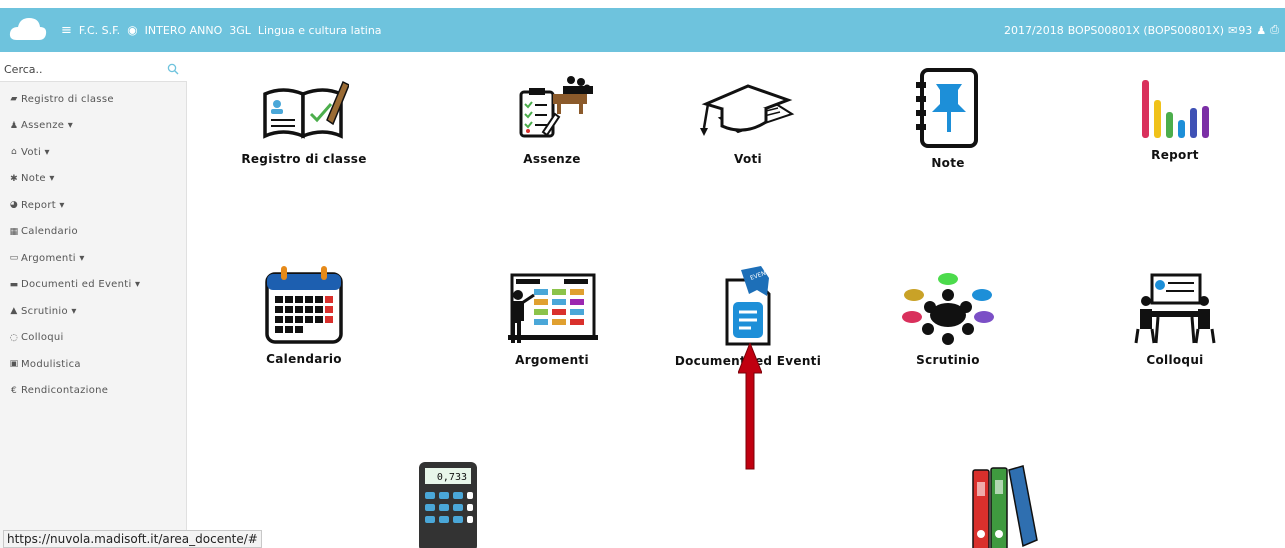 Image resolution: width=1285 pixels, height=548 pixels. I want to click on sidebar-item-label: Note ▾, so click(38, 179).